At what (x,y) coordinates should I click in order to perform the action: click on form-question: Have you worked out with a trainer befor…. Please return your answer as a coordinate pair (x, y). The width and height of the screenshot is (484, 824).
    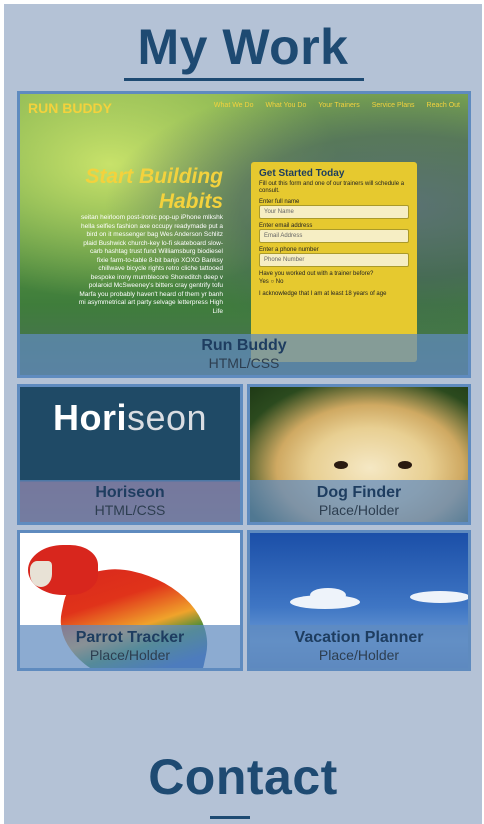
    Looking at the image, I should click on (316, 274).